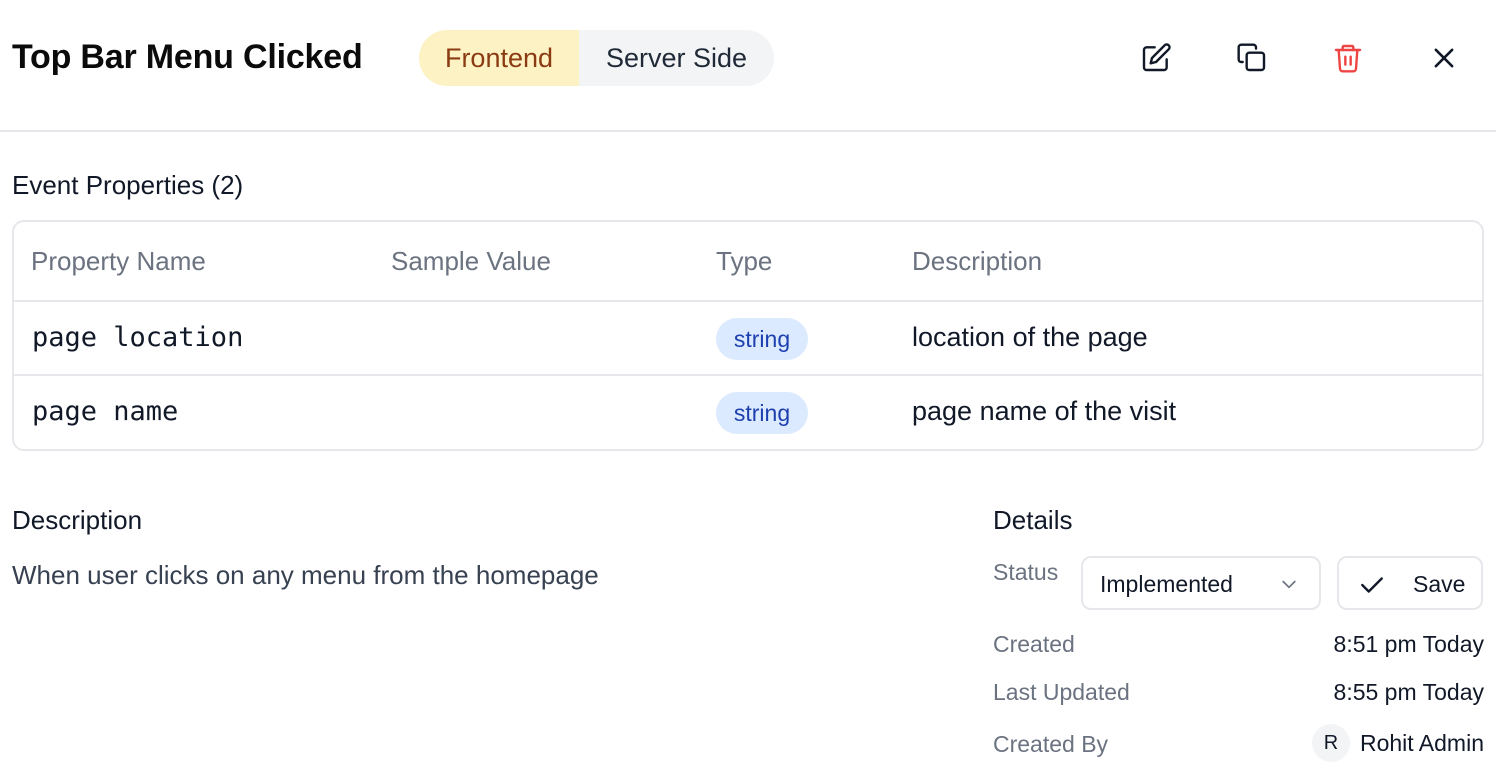 The height and width of the screenshot is (774, 1496). Describe the element at coordinates (118, 261) in the screenshot. I see `column-header-property-name: Property Name` at that location.